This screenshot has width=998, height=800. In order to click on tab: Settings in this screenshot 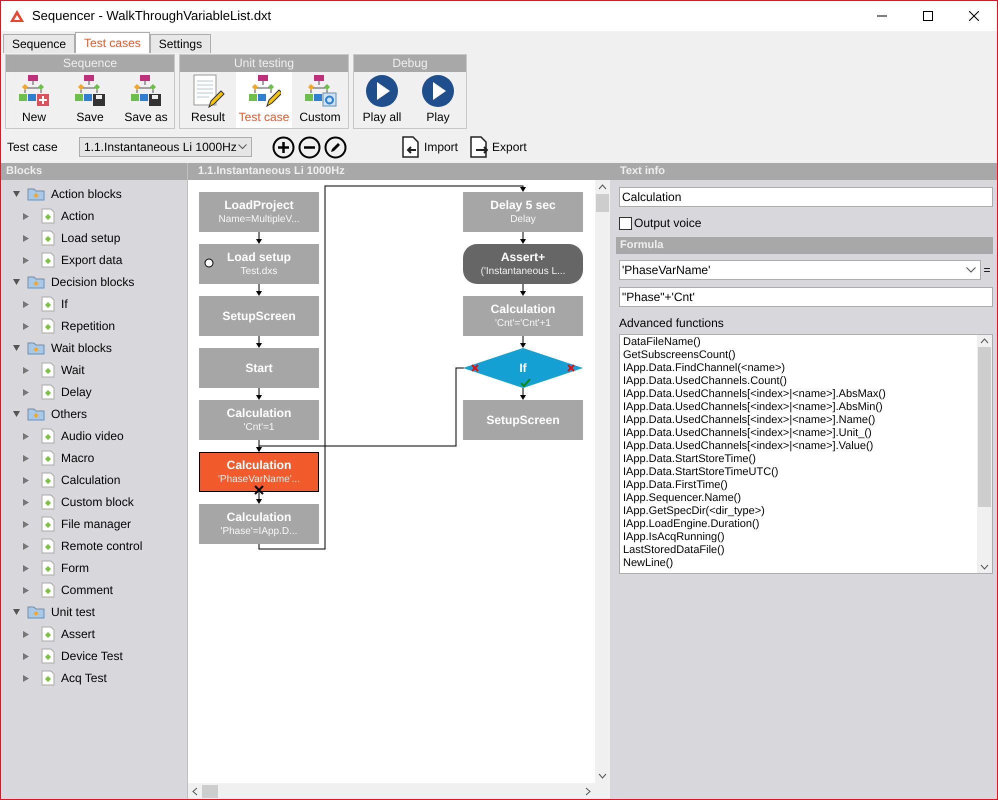, I will do `click(181, 43)`.